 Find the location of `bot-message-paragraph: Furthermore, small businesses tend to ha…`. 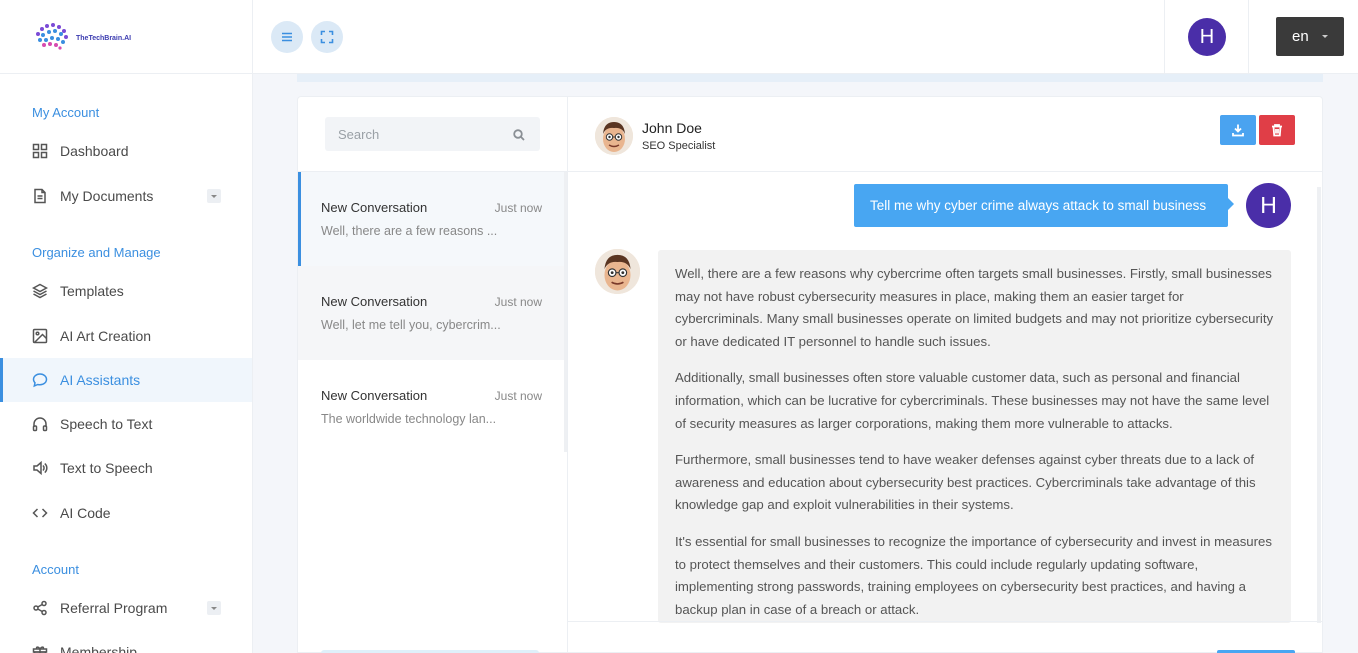

bot-message-paragraph: Furthermore, small businesses tend to ha… is located at coordinates (965, 482).